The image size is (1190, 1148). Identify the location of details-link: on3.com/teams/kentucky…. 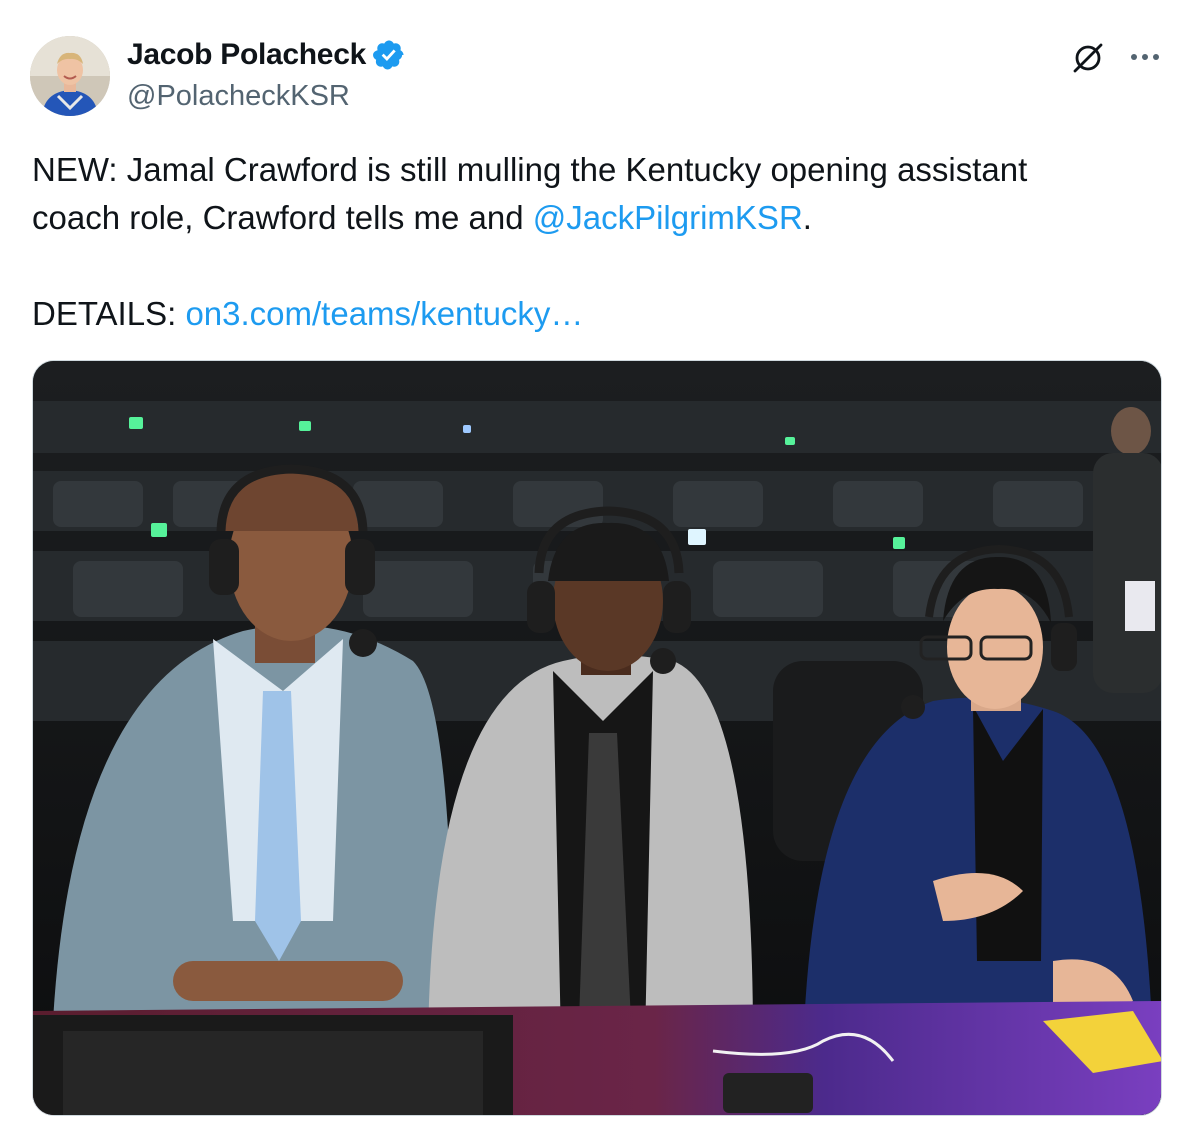
(384, 313).